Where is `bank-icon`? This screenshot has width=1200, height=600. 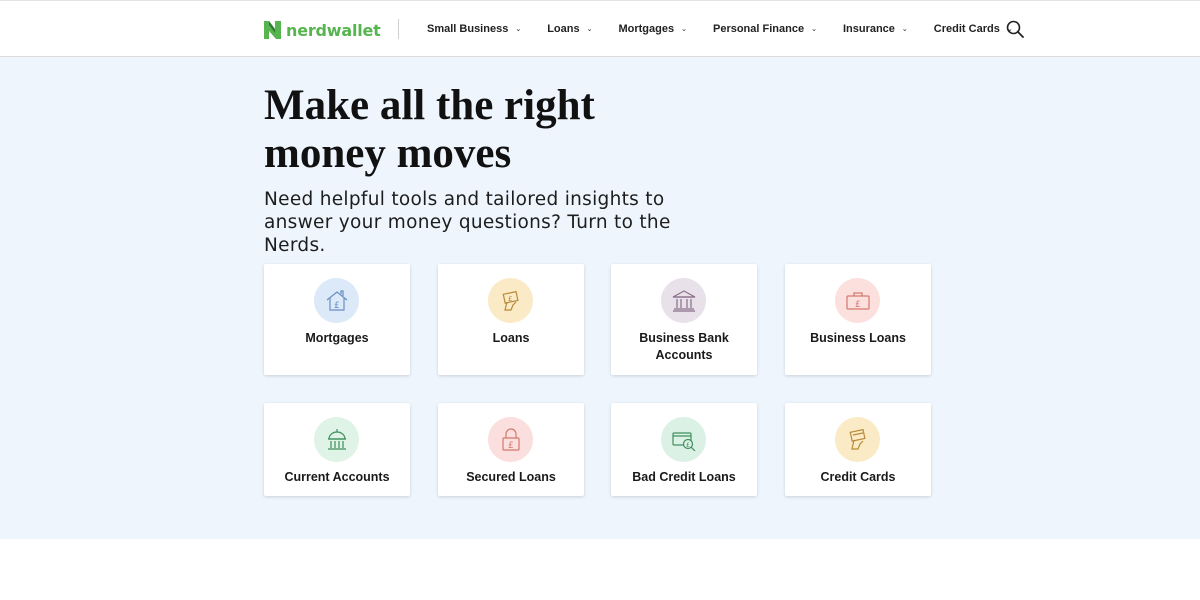
bank-icon is located at coordinates (683, 300).